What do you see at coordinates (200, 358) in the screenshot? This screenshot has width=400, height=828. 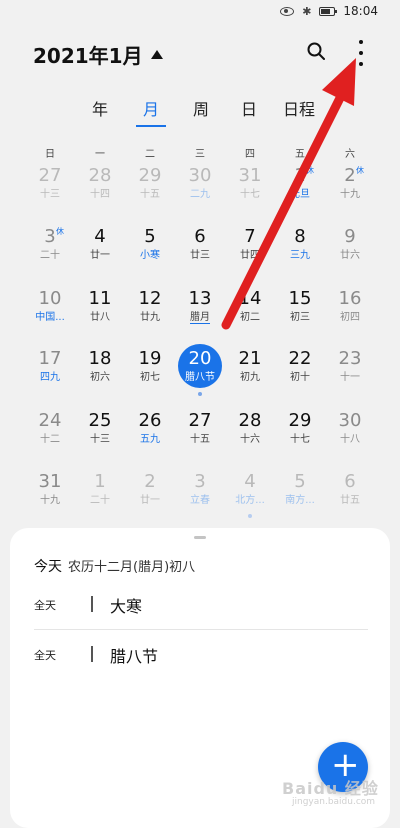 I see `day-number: 20` at bounding box center [200, 358].